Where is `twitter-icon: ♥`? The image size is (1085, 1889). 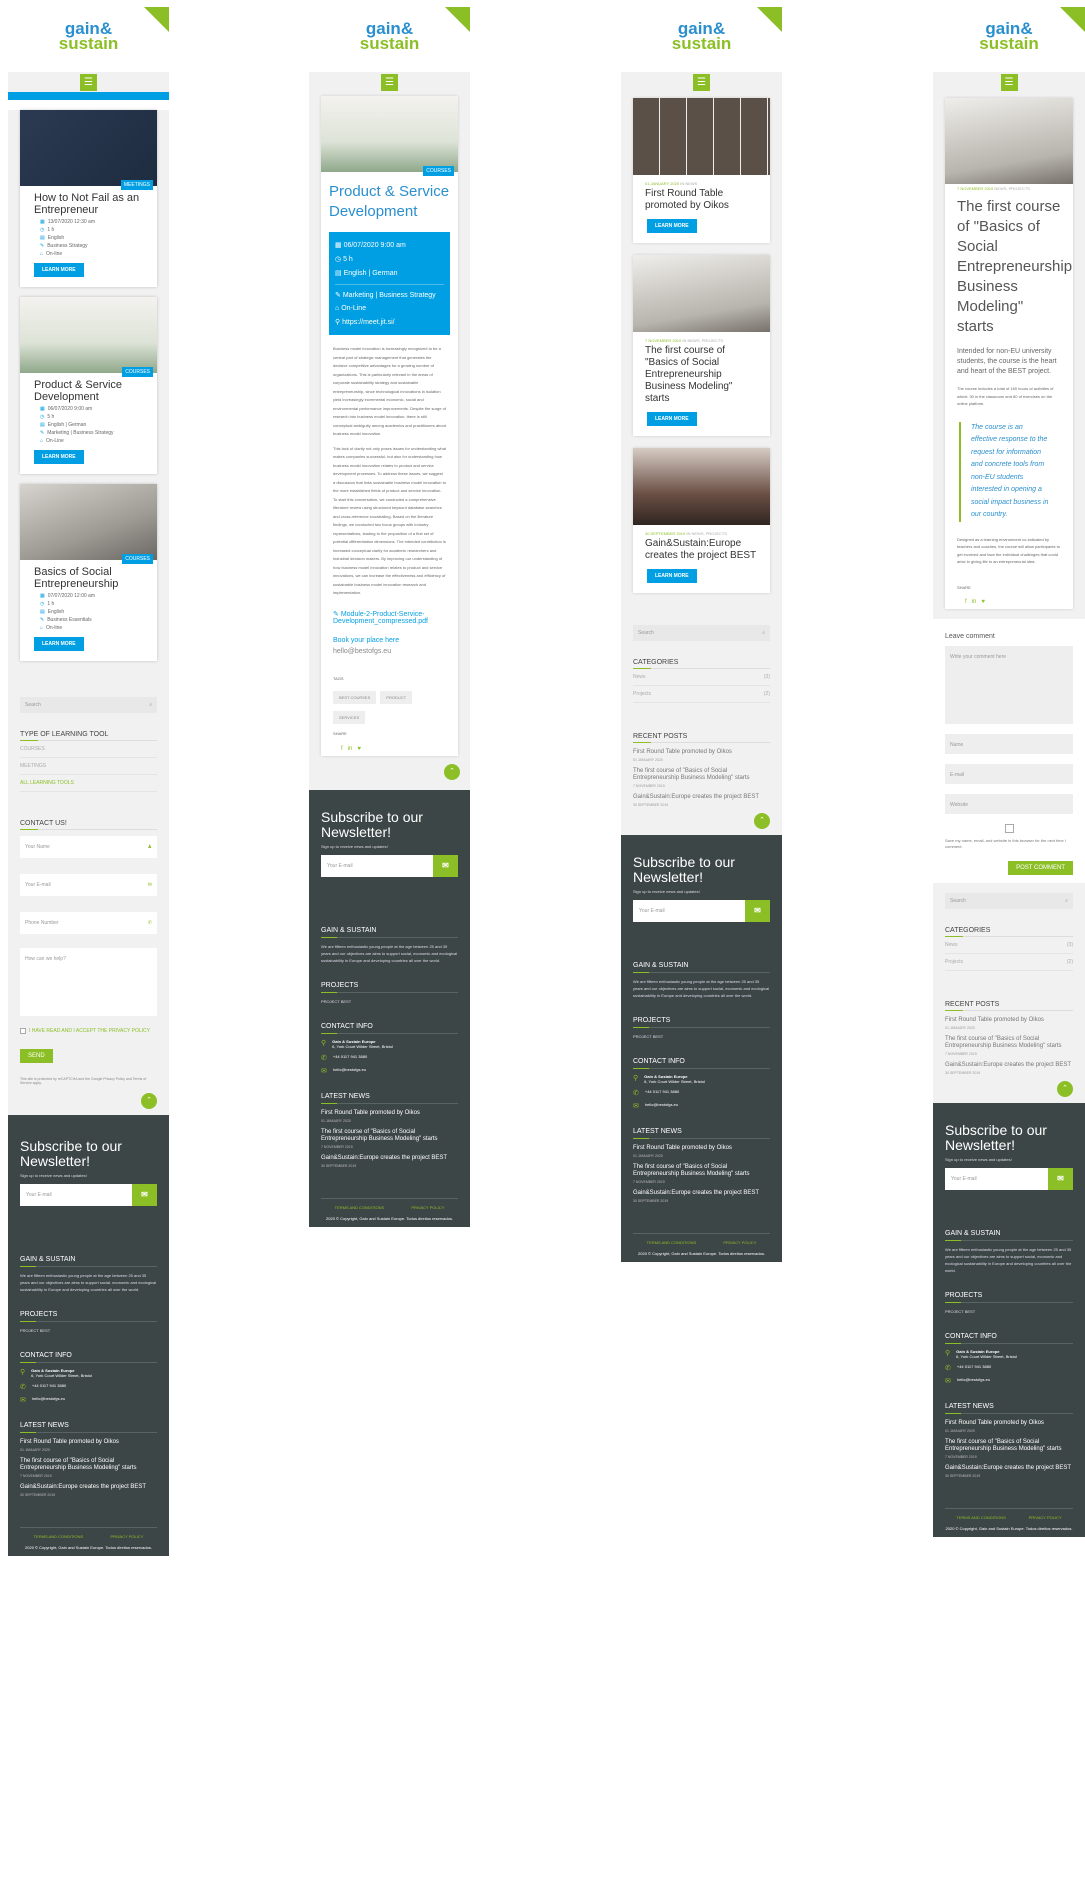 twitter-icon: ♥ is located at coordinates (983, 602).